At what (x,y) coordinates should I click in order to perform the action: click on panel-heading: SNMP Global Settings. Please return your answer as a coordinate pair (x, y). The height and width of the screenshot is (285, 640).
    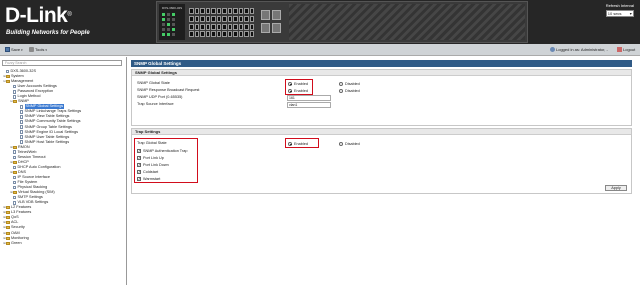
    Looking at the image, I should click on (381, 73).